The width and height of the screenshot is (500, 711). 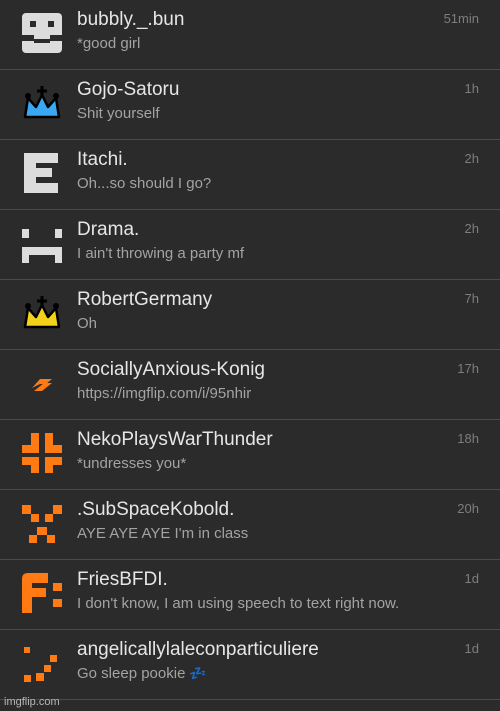 I want to click on white-e-icon, so click(x=42, y=173).